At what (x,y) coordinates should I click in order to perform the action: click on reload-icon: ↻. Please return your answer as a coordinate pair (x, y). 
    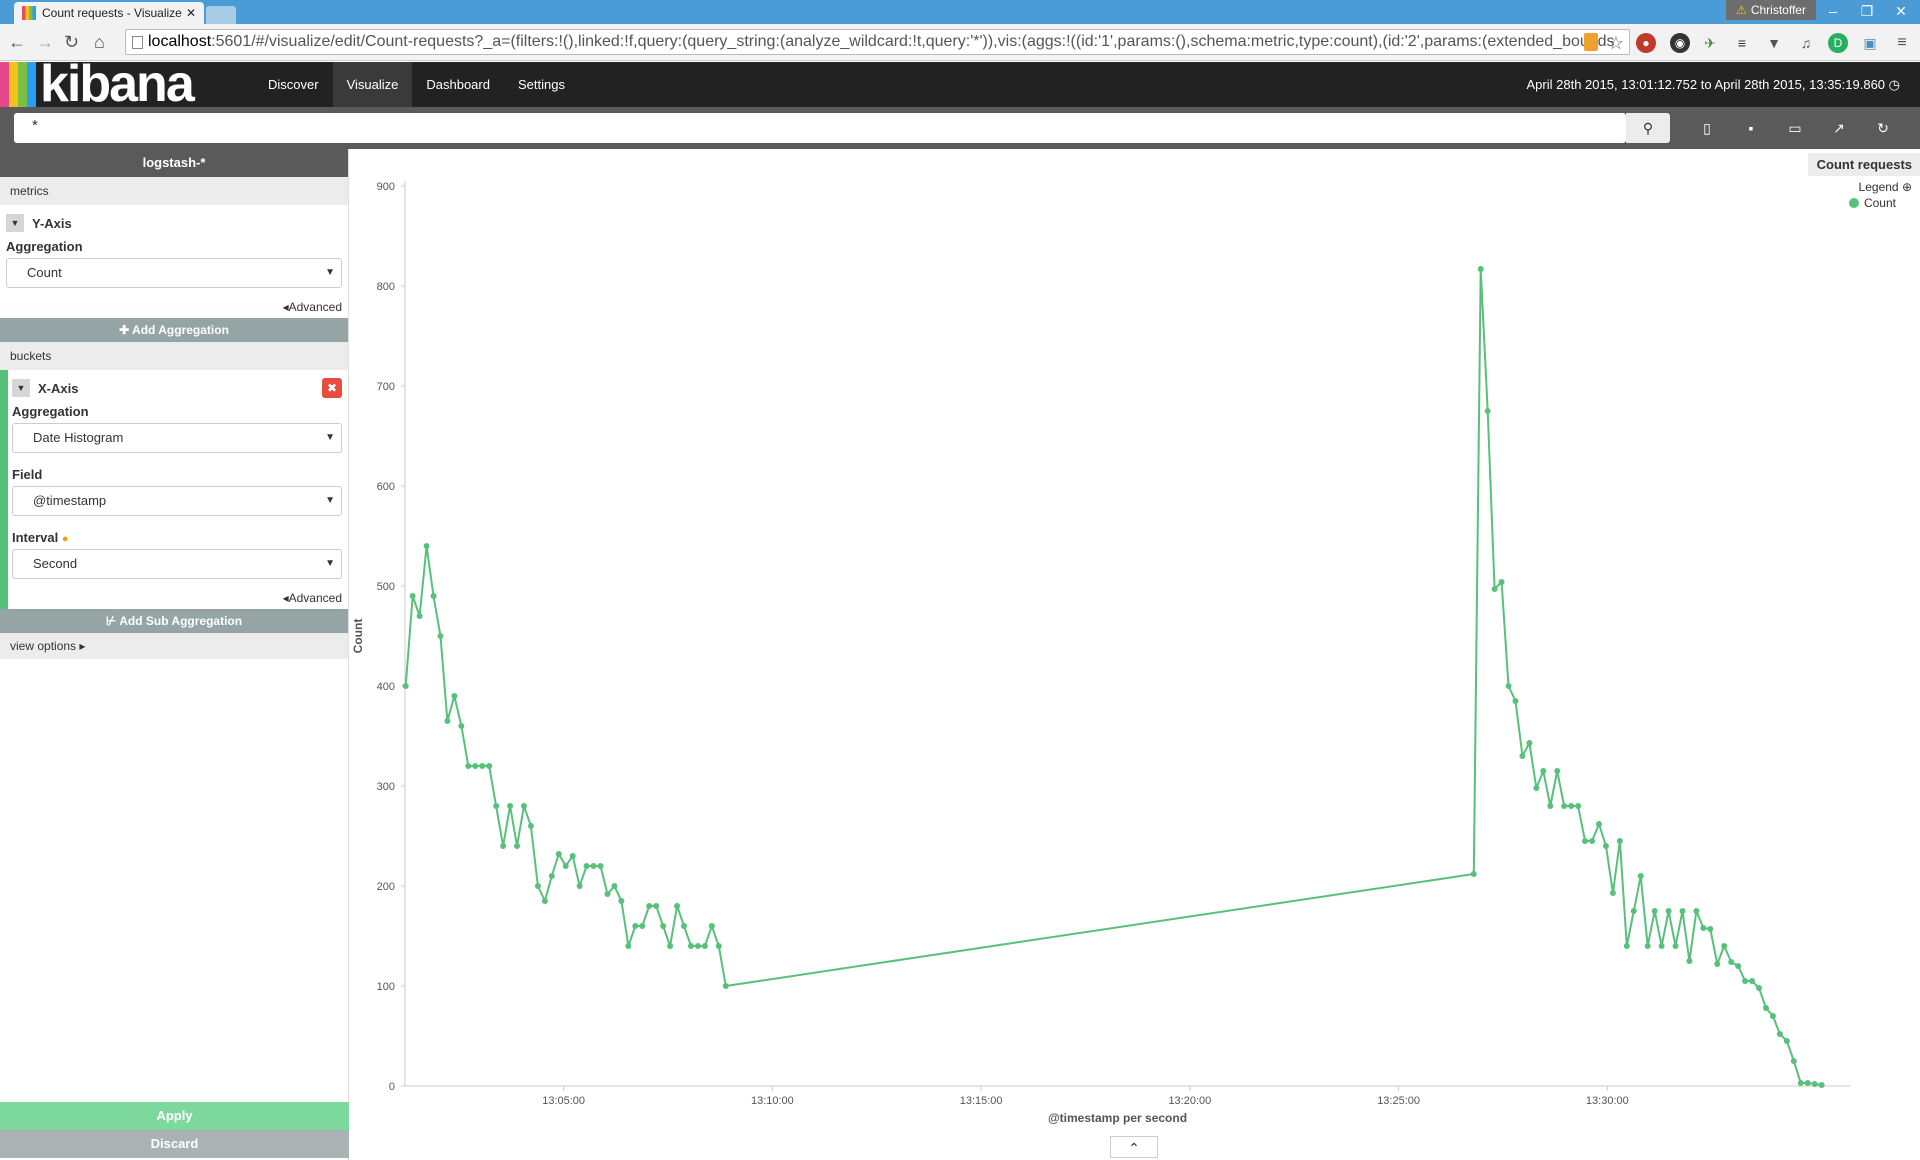
    Looking at the image, I should click on (71, 42).